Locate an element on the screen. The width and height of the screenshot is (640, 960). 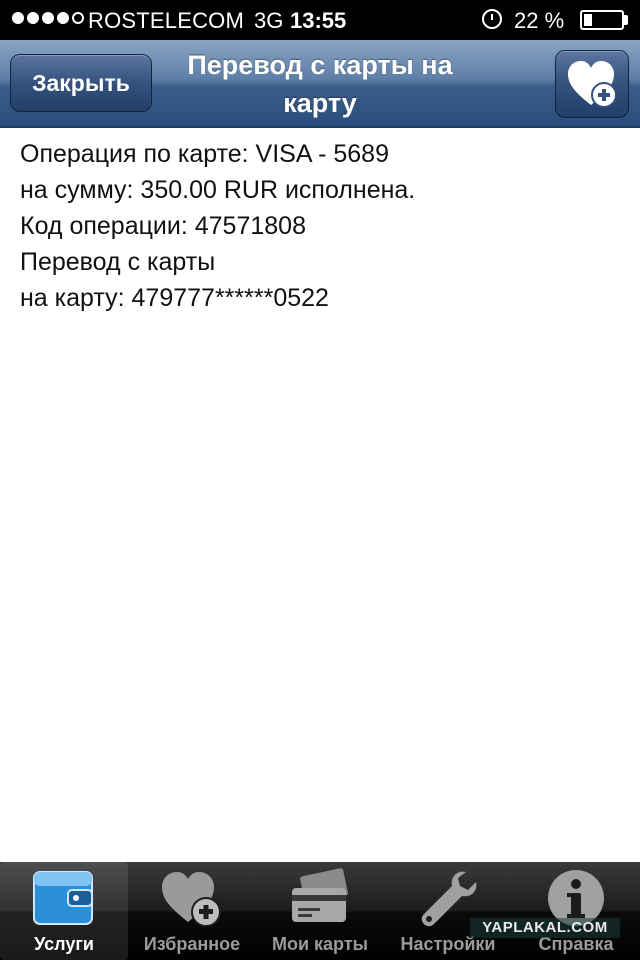
close-button: Закрыть is located at coordinates (81, 83).